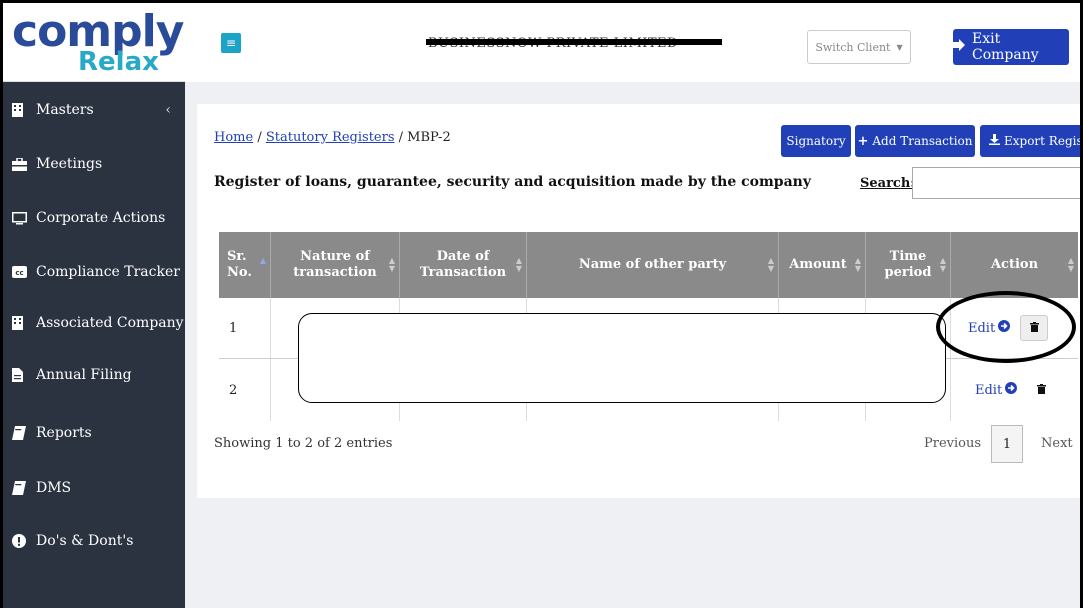 The height and width of the screenshot is (608, 1083). I want to click on signatory-label: Signatory, so click(816, 141).